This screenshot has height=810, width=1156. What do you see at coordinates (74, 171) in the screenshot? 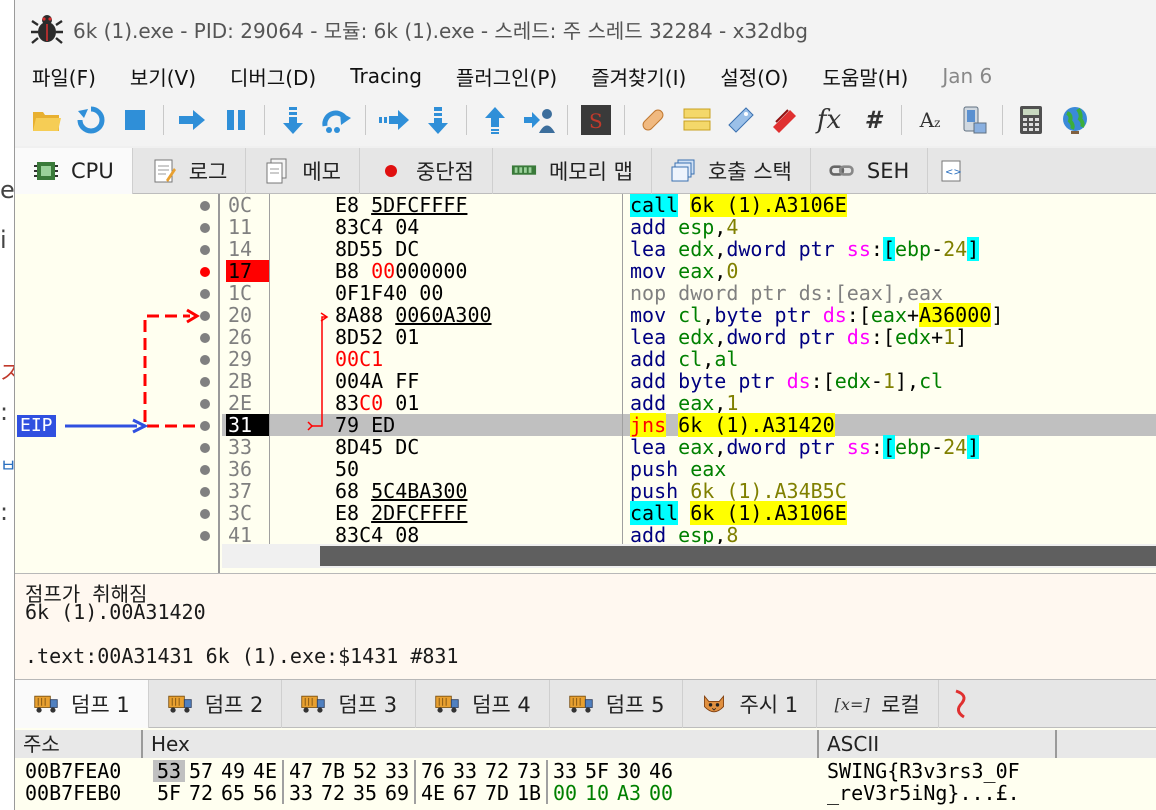
I see `tab-cpu: CPU` at bounding box center [74, 171].